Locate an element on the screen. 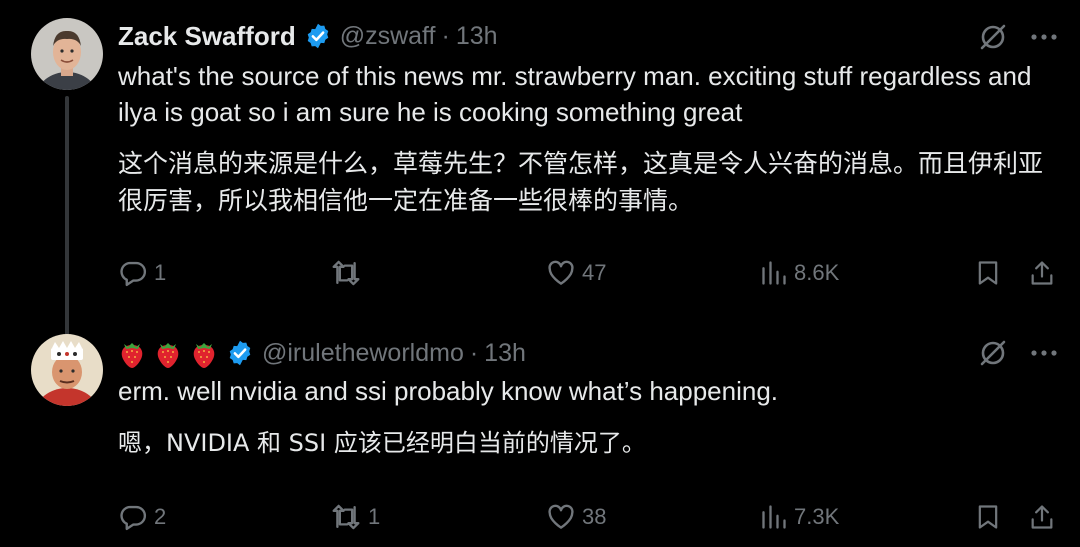 This screenshot has height=547, width=1080. display-name: Zack Swafford is located at coordinates (207, 36).